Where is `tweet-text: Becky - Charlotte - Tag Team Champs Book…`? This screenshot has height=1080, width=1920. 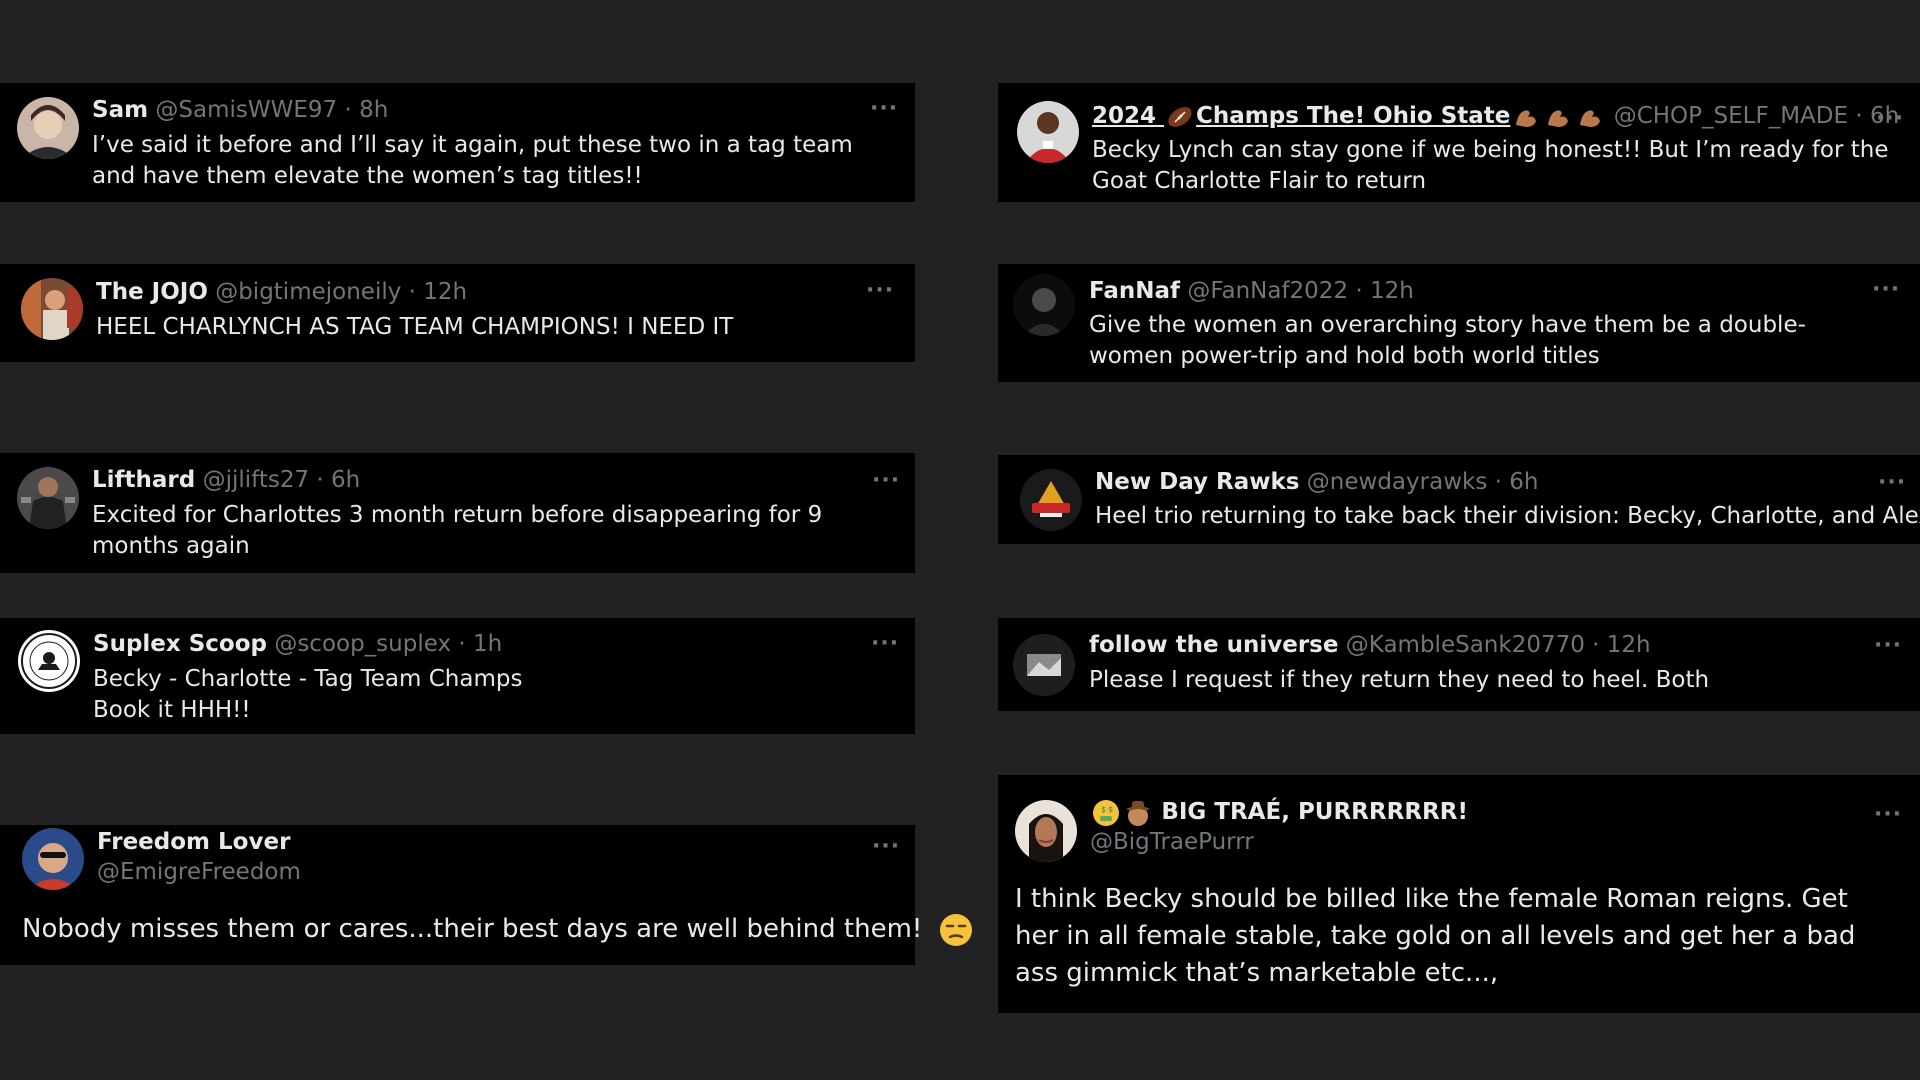
tweet-text: Becky - Charlotte - Tag Team Champs Book… is located at coordinates (483, 695).